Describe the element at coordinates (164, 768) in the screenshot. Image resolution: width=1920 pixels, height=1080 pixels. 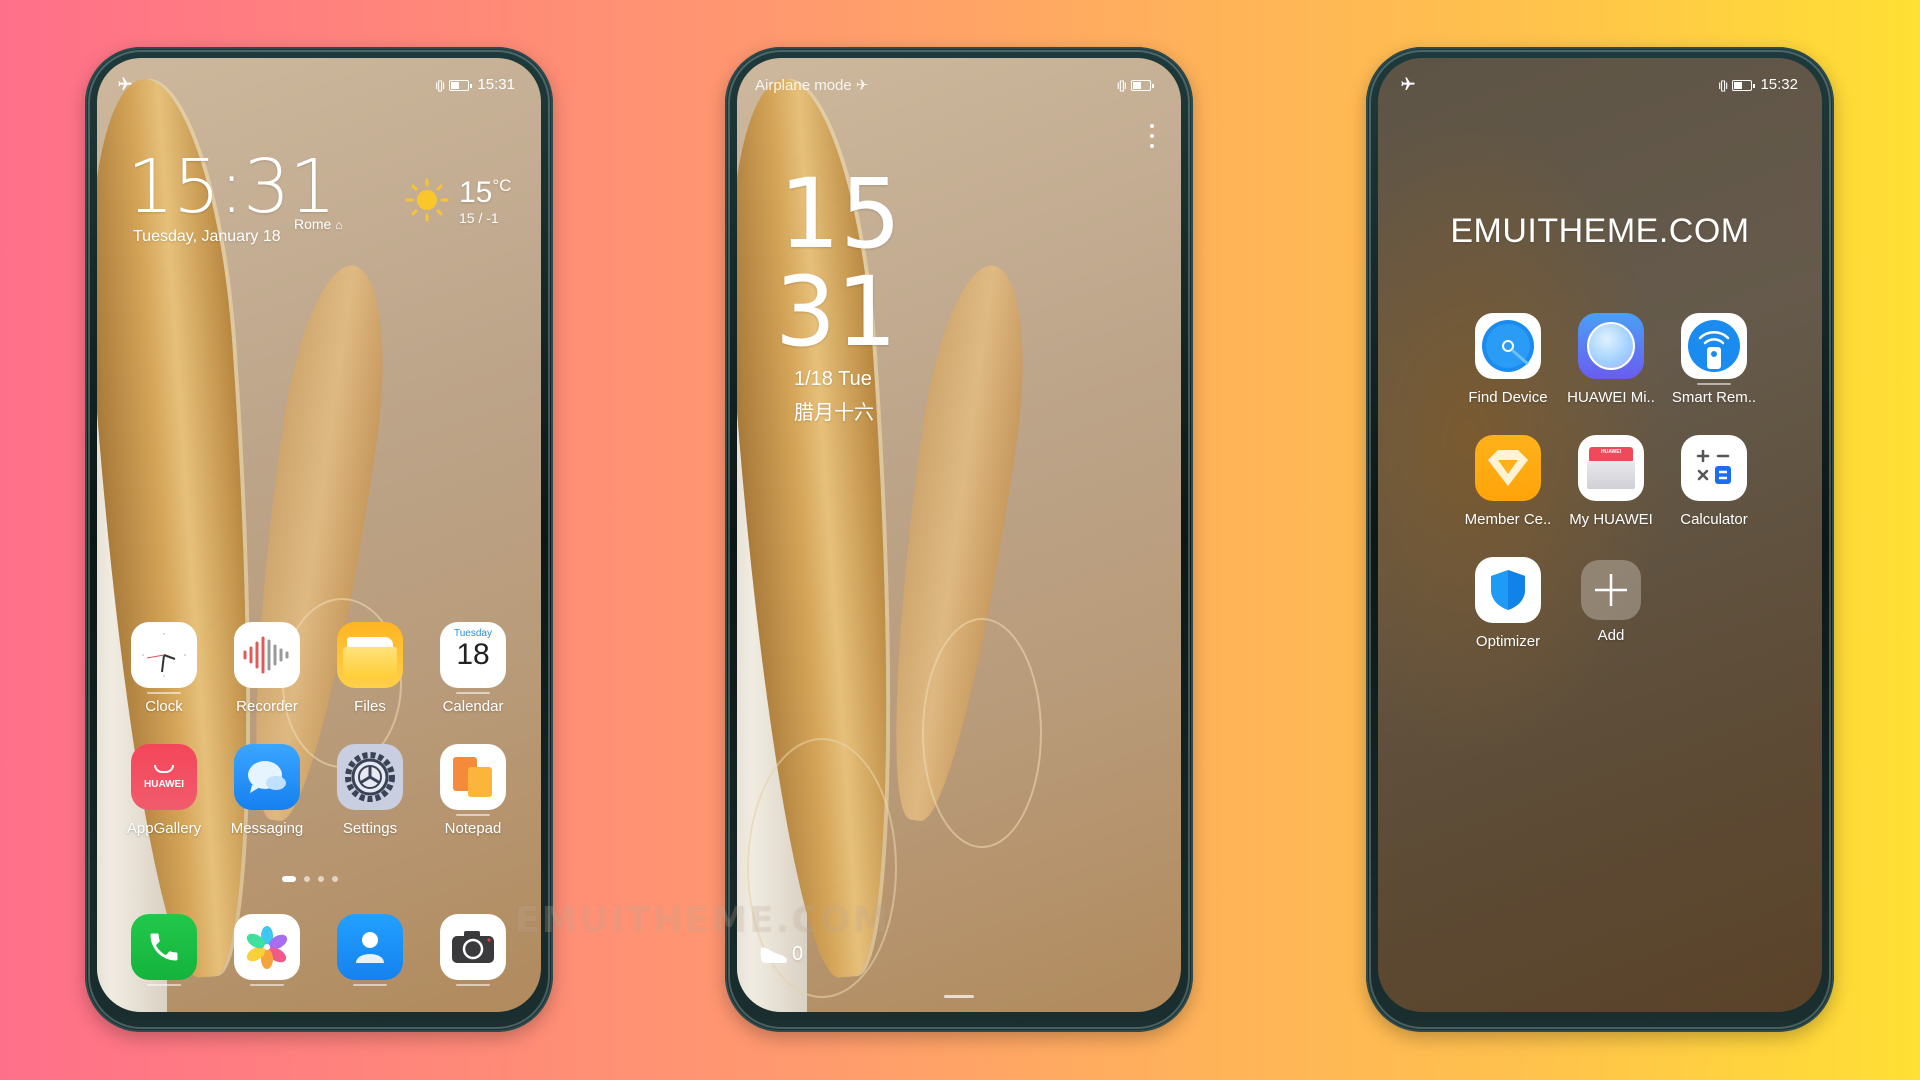
I see `bag-handle` at that location.